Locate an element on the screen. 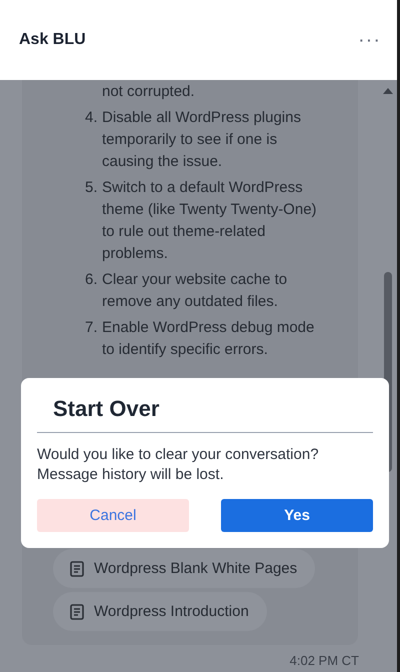  step-text: Switch to a default WordPress theme (like Twenty Twenty-One) to rule out theme-related problems. is located at coordinates (210, 221).